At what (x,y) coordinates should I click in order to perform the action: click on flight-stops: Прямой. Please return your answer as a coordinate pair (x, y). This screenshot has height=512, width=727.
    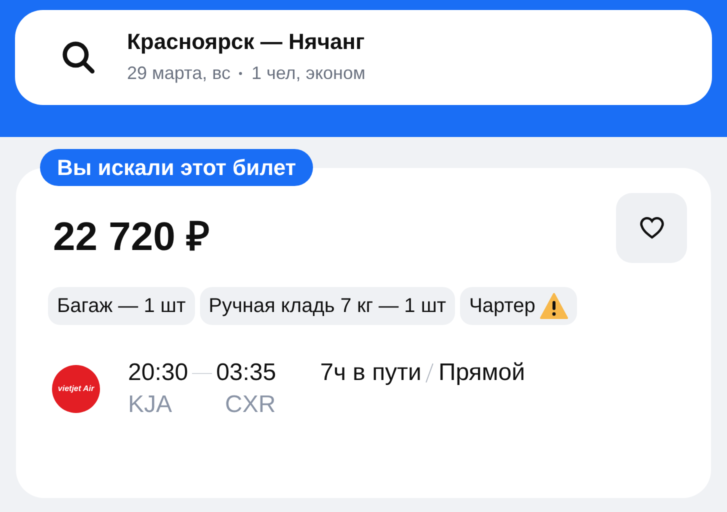
    Looking at the image, I should click on (482, 373).